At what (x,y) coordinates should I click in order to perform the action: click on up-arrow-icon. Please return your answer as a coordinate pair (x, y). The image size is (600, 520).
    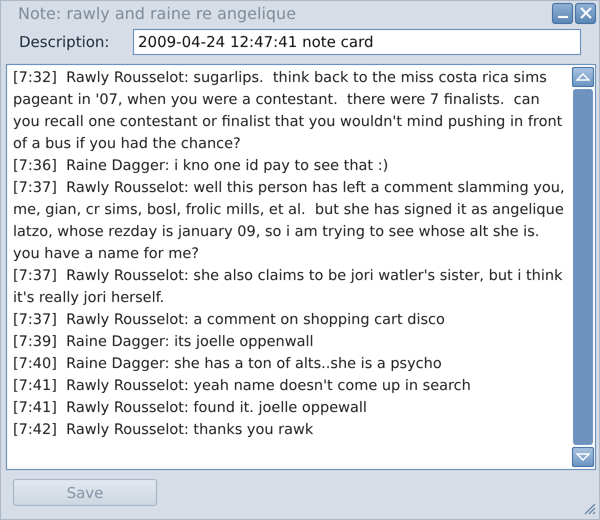
    Looking at the image, I should click on (583, 77).